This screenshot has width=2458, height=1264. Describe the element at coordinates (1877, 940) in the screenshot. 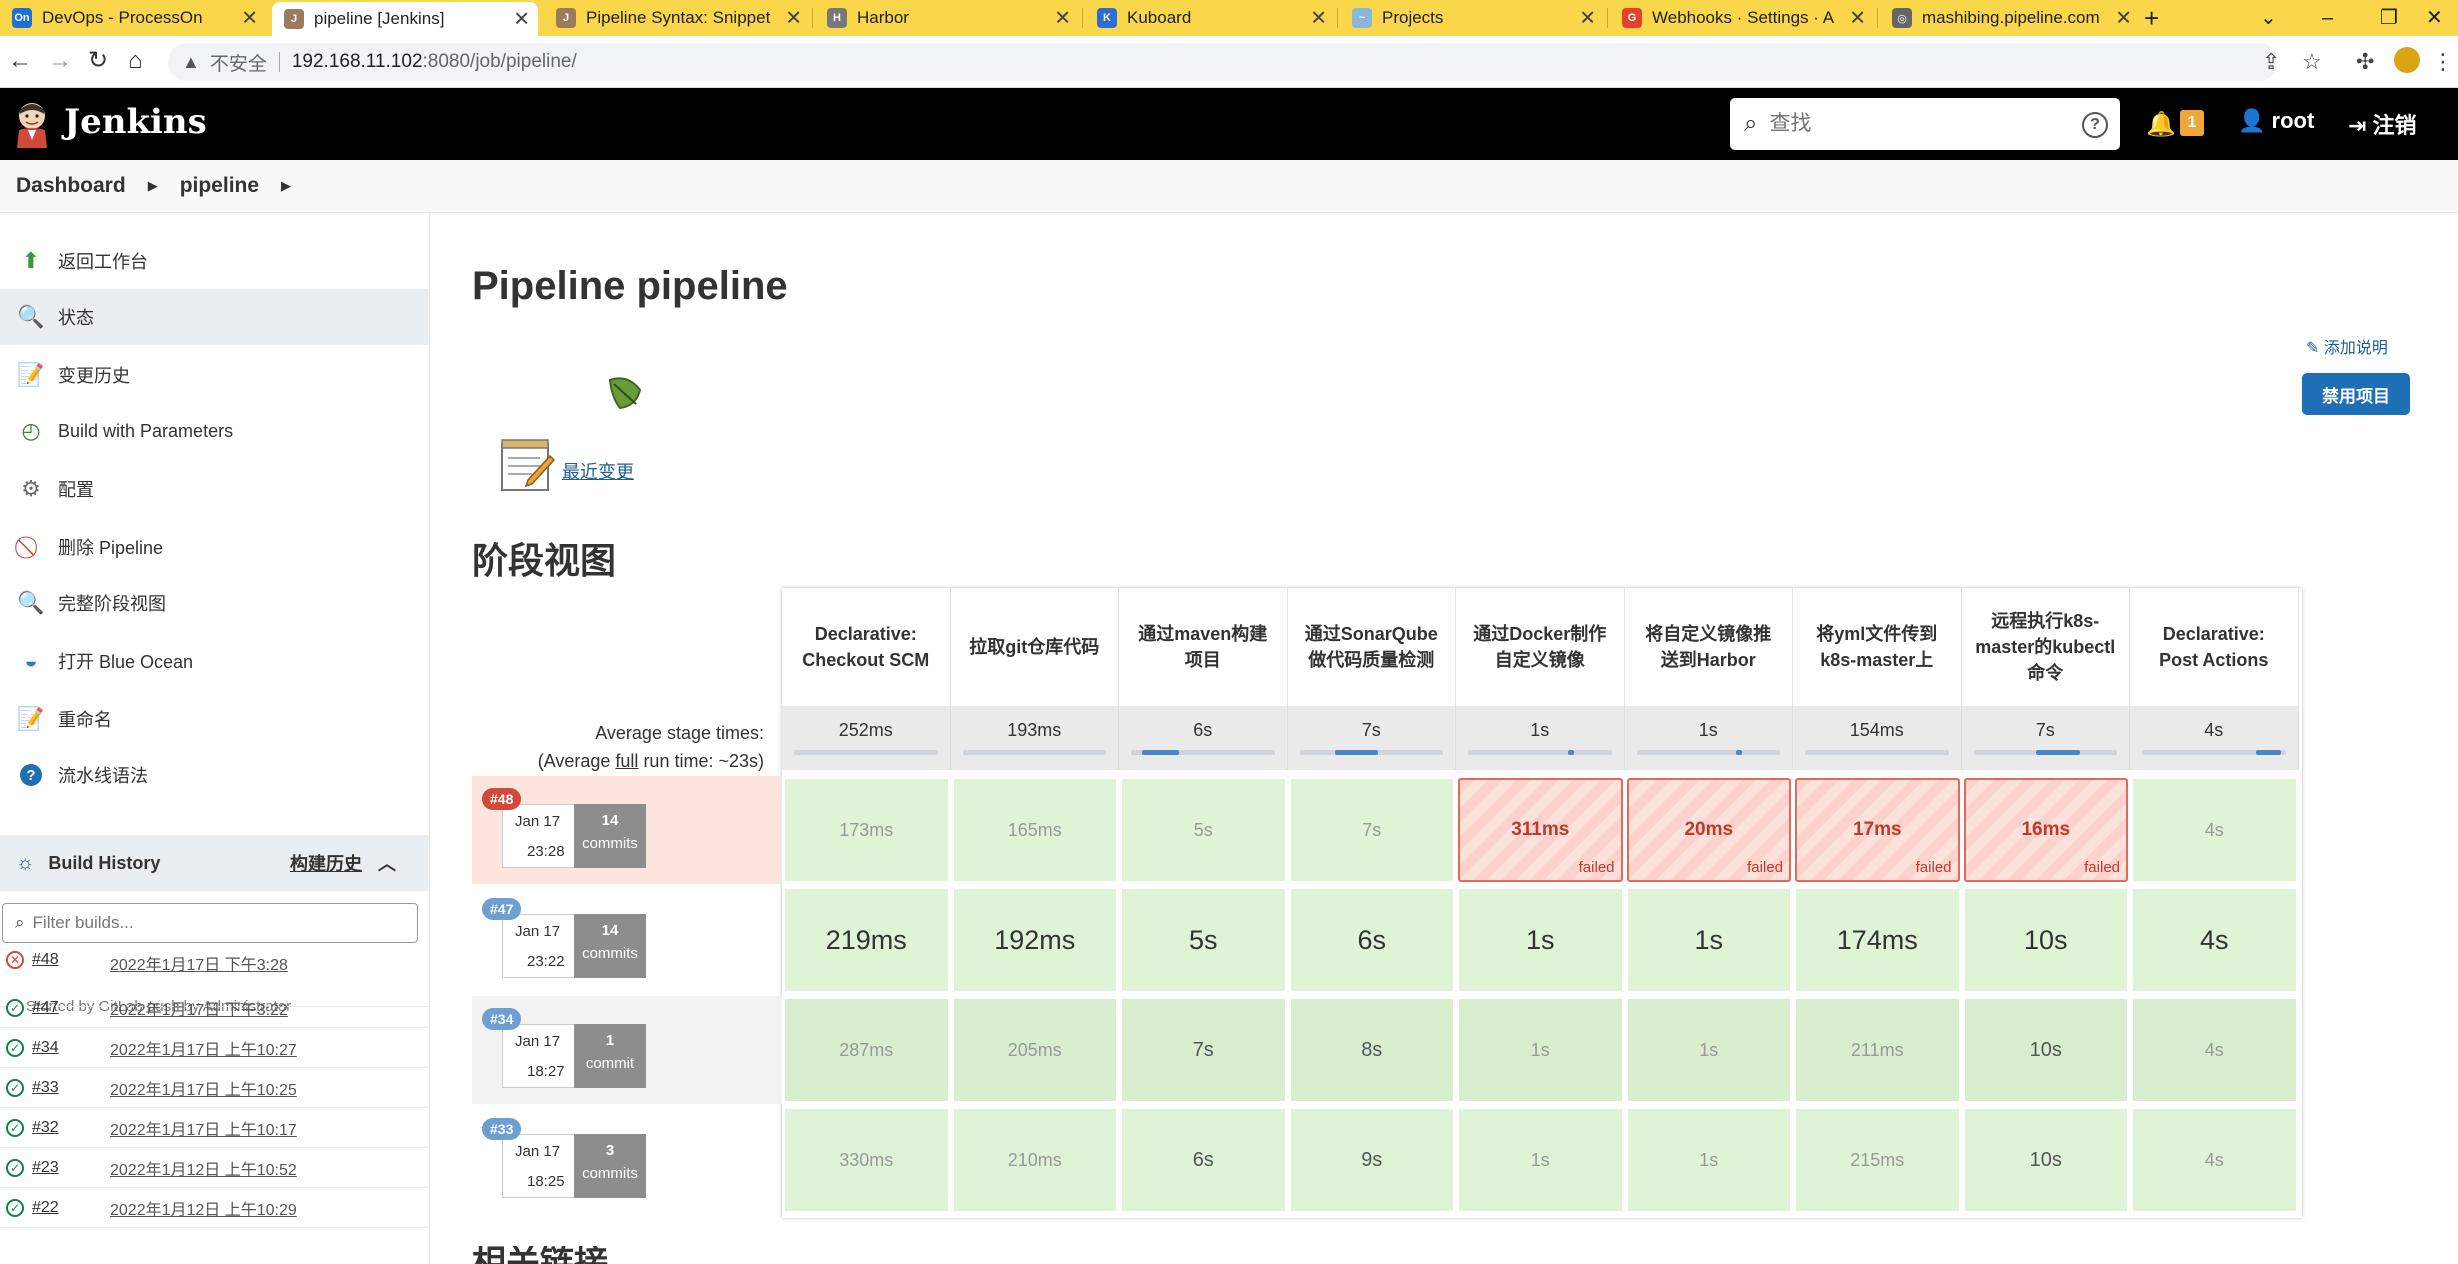

I see `stage-cell: 174ms` at that location.